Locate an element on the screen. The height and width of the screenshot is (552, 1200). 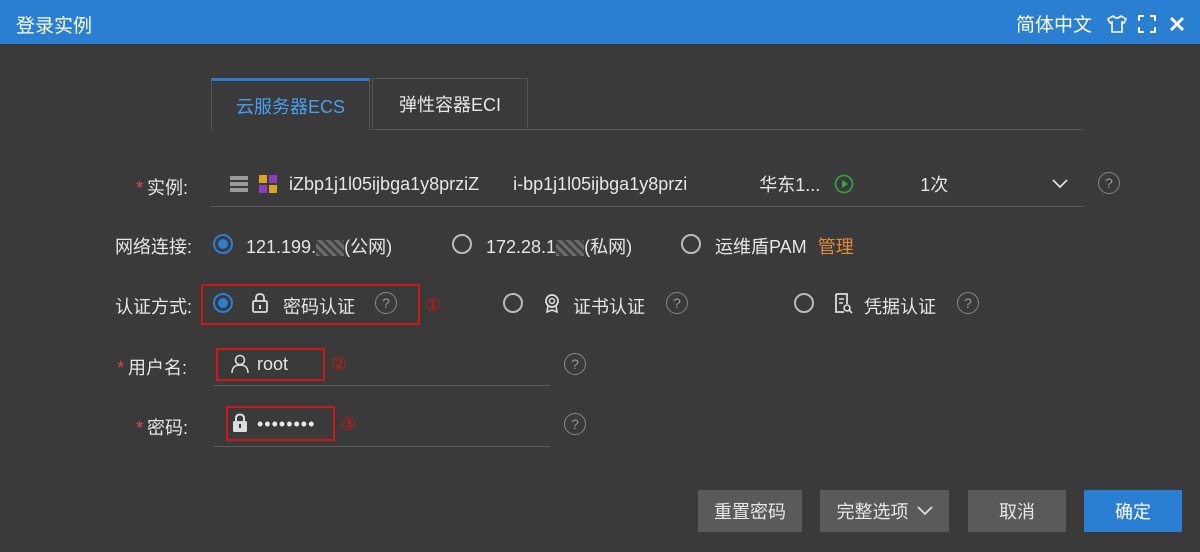
credential-auth-help-icon: ? is located at coordinates (968, 303).